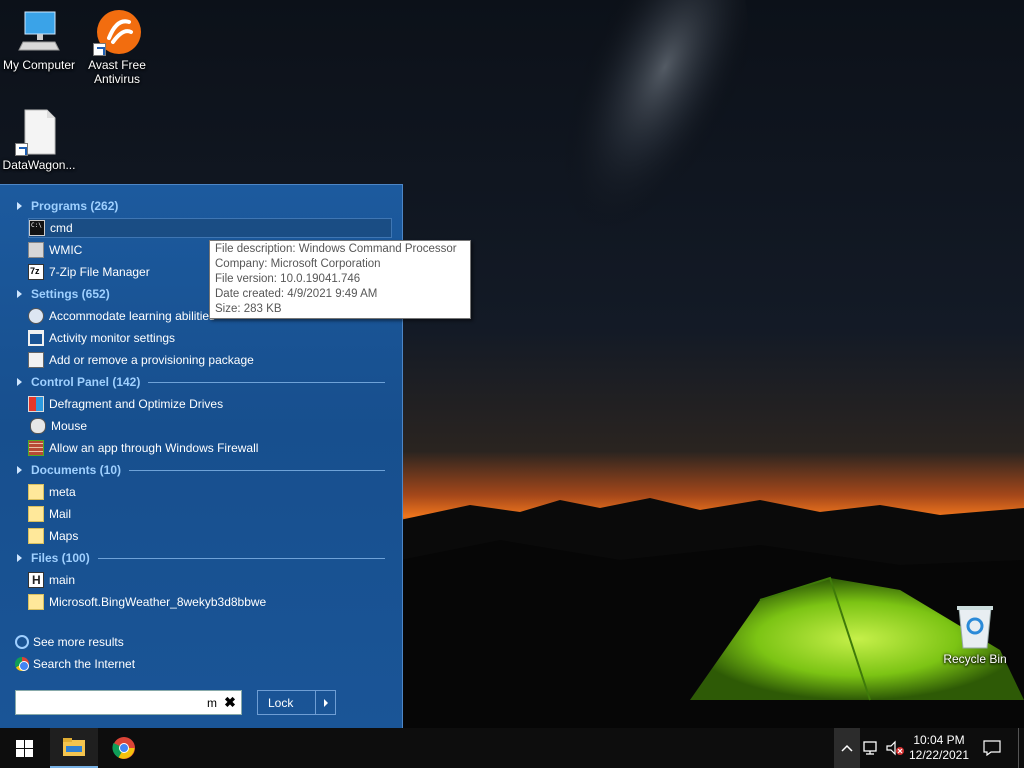 This screenshot has width=1024, height=768. Describe the element at coordinates (37, 228) in the screenshot. I see `command-prompt-icon` at that location.